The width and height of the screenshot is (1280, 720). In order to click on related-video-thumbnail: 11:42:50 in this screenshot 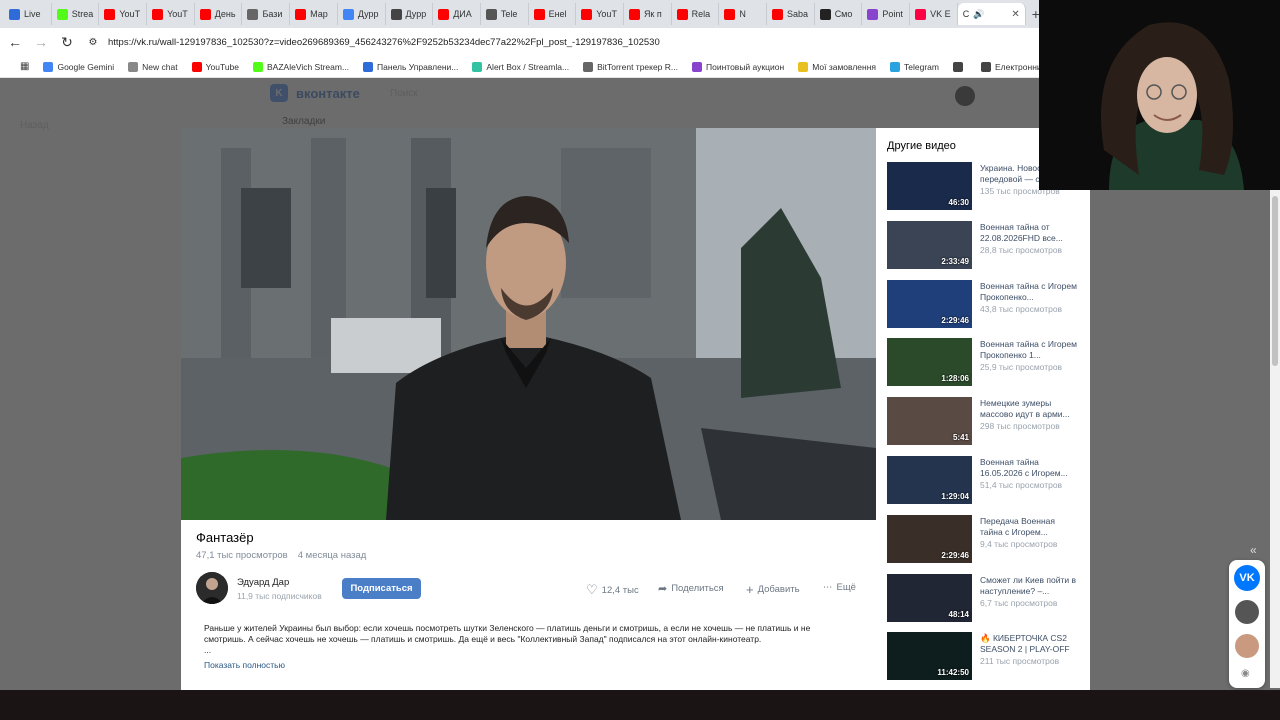, I will do `click(929, 656)`.